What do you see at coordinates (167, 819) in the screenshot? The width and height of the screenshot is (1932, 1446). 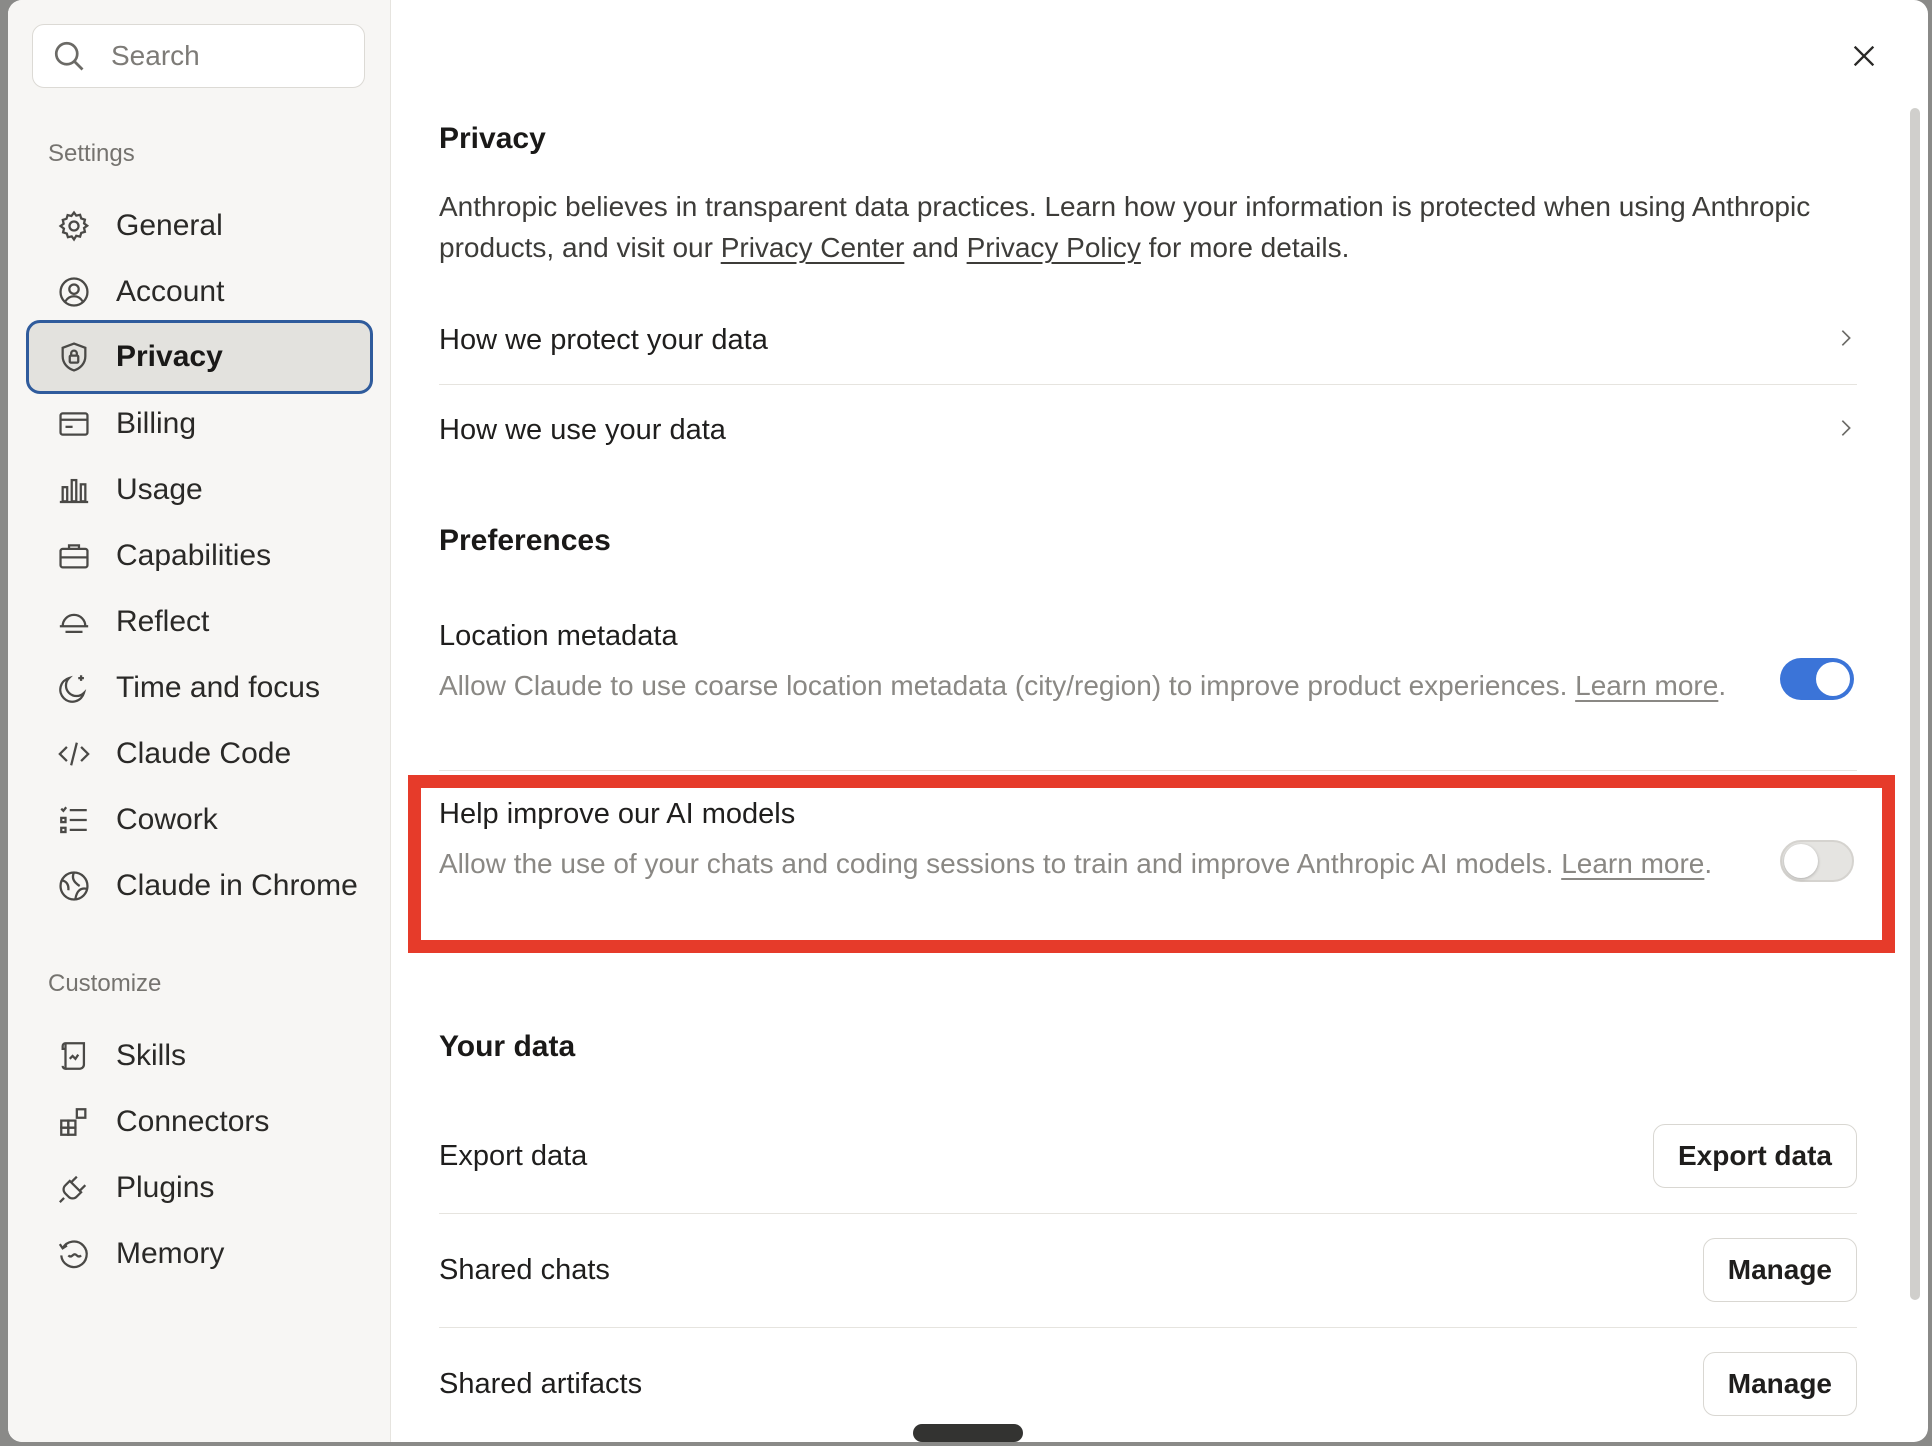 I see `sidebar-item-label: Cowork` at bounding box center [167, 819].